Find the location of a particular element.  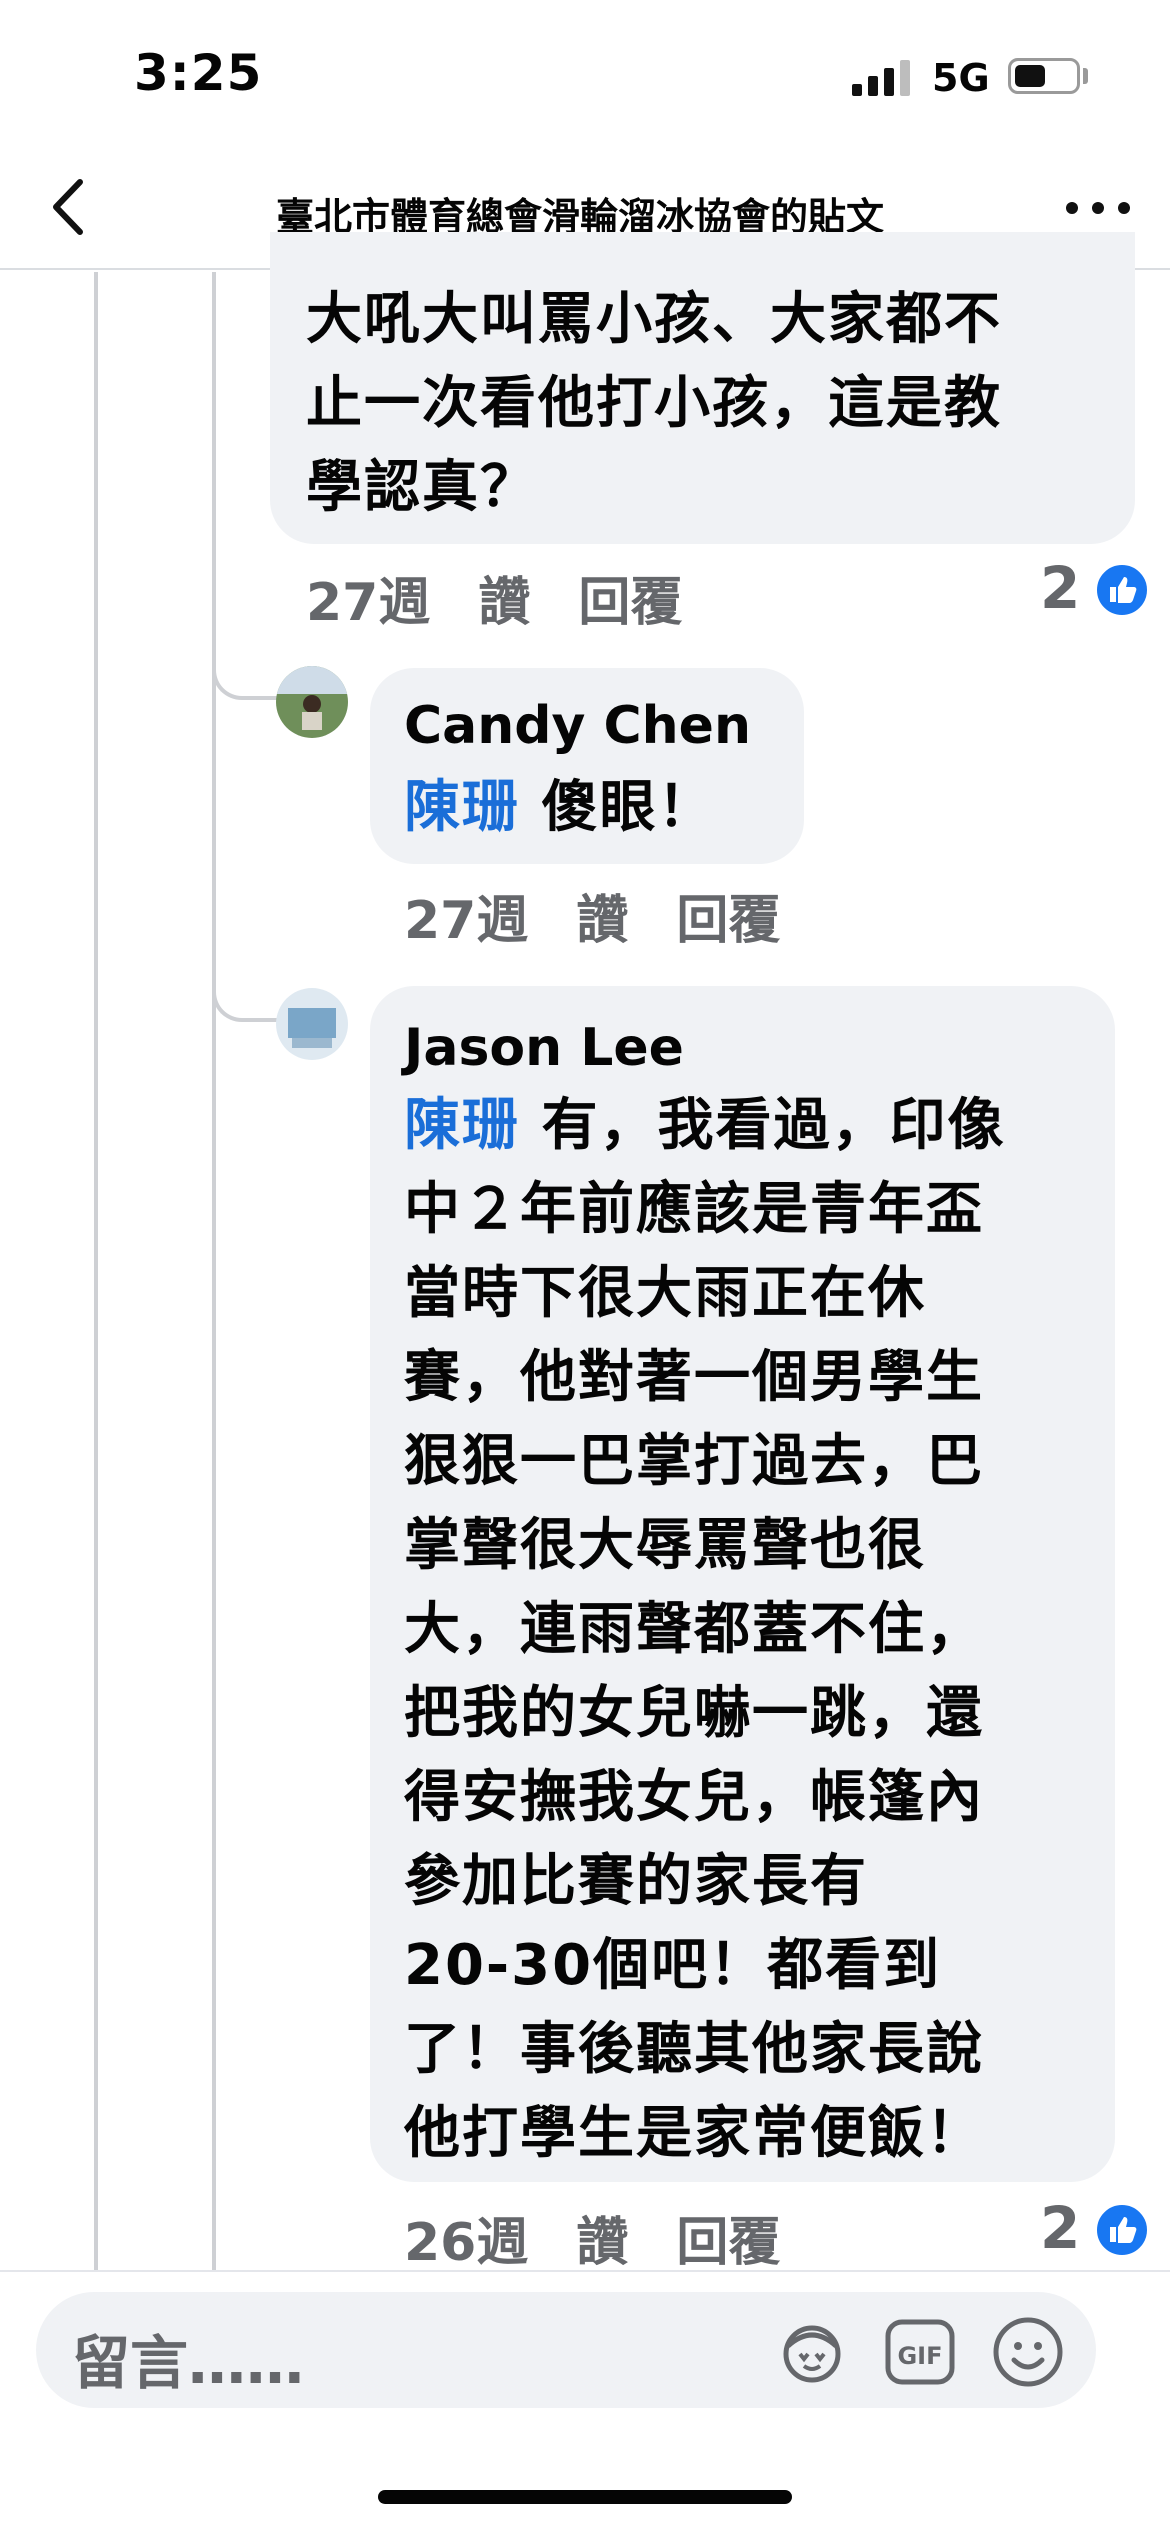

signal-icon is located at coordinates (883, 78).